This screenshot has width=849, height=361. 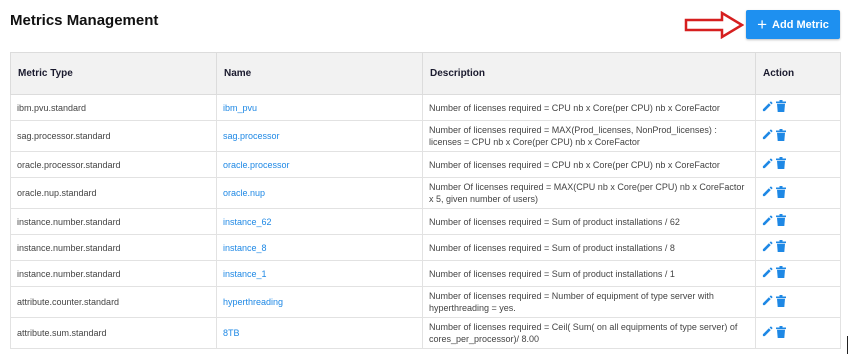 What do you see at coordinates (319, 273) in the screenshot?
I see `metric-name-link: instance_1` at bounding box center [319, 273].